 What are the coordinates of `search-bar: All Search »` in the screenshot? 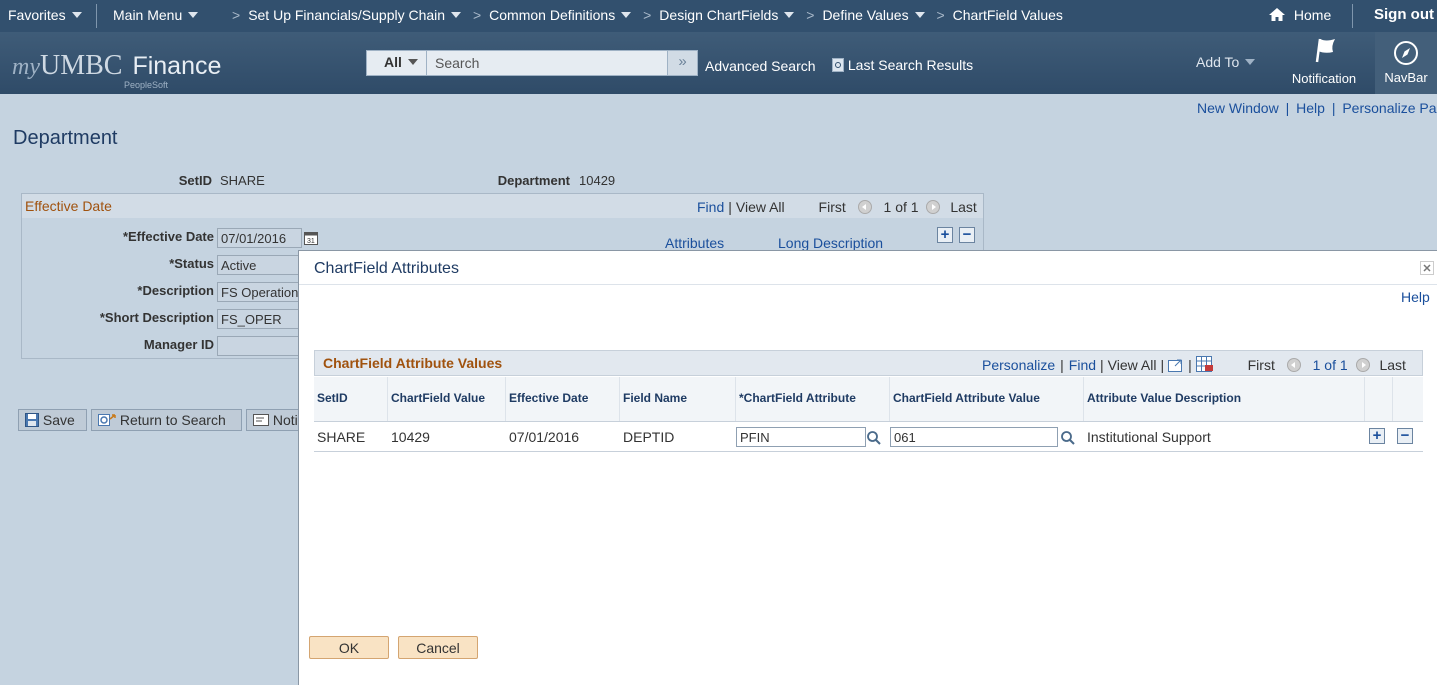 It's located at (532, 63).